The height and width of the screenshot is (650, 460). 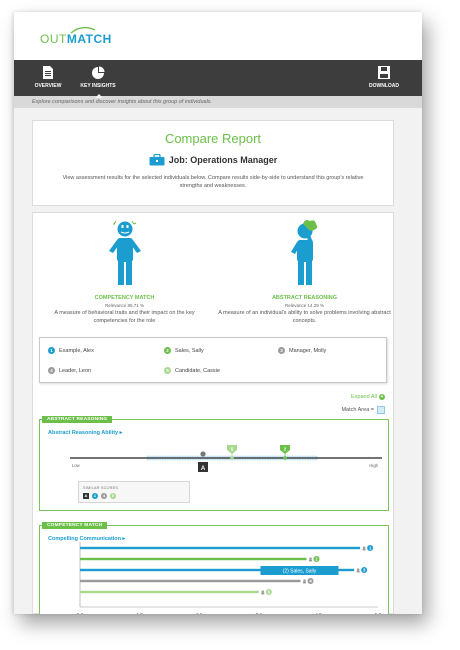 I want to click on job-heading: Job: Operations Manager, so click(x=213, y=160).